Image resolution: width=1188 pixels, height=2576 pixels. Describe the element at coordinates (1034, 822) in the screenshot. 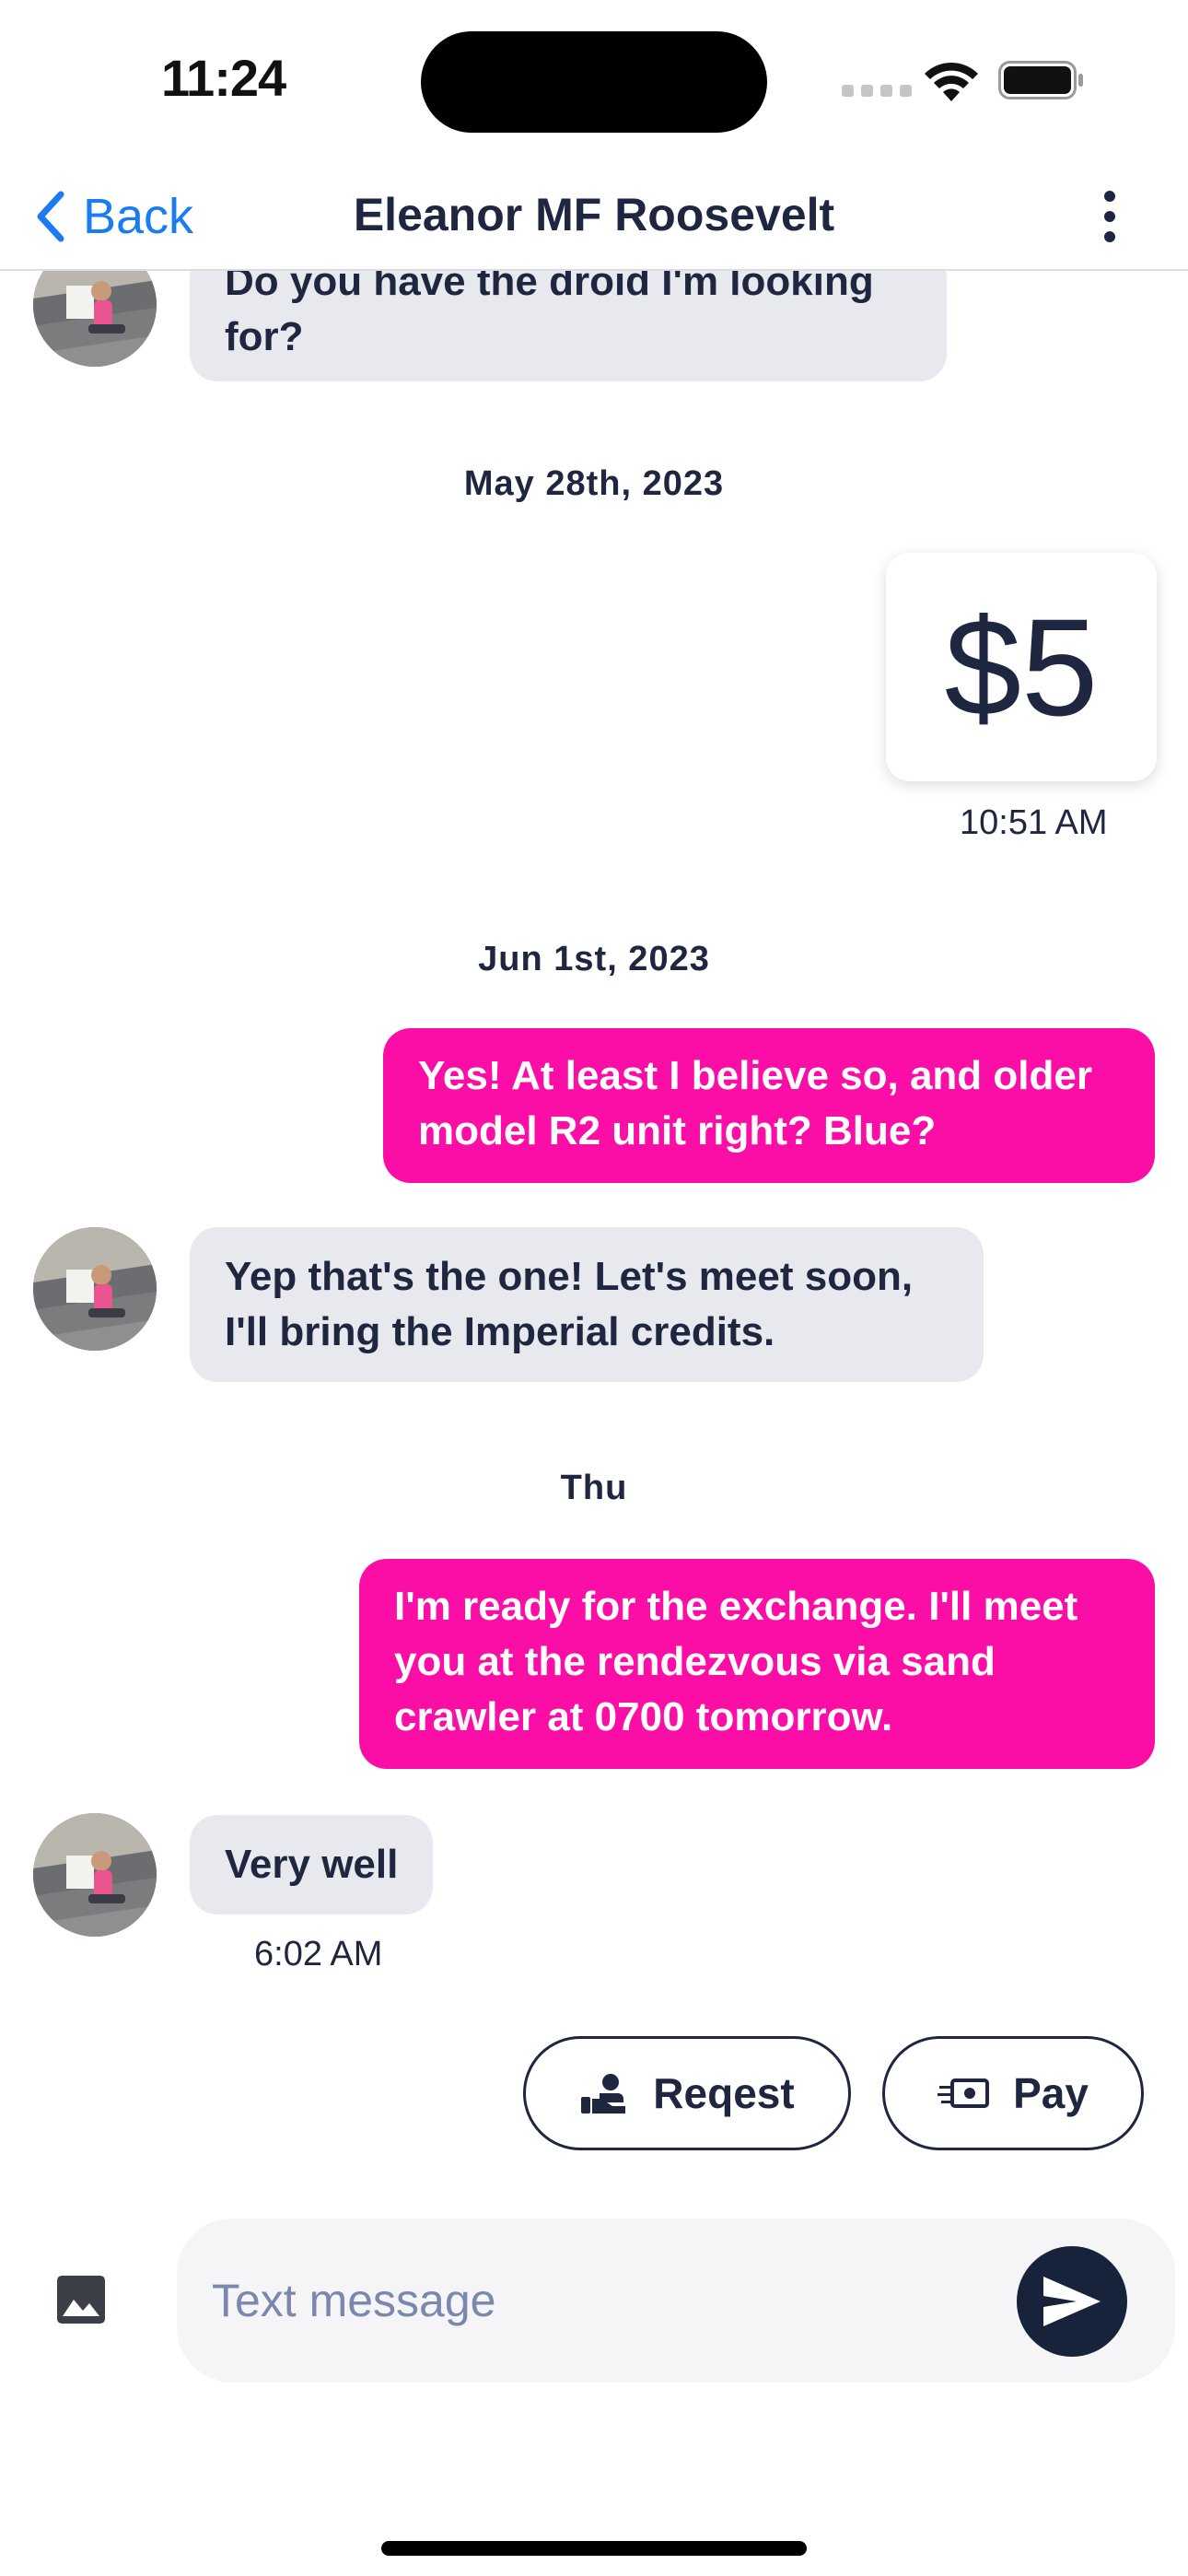

I see `message-timestamp: 10:51 AM` at that location.